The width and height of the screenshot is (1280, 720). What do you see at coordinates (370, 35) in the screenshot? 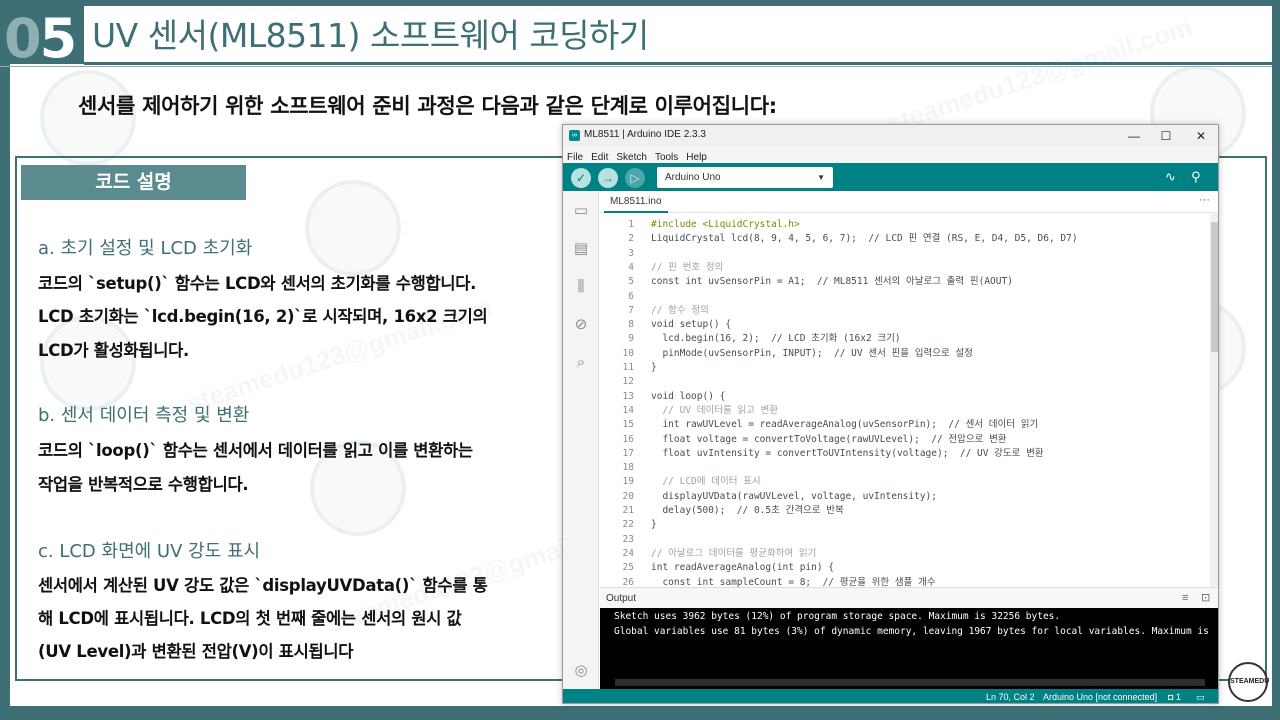
I see `slide-title: UV 센서(ML8511) 소프트웨어 코딩하기` at bounding box center [370, 35].